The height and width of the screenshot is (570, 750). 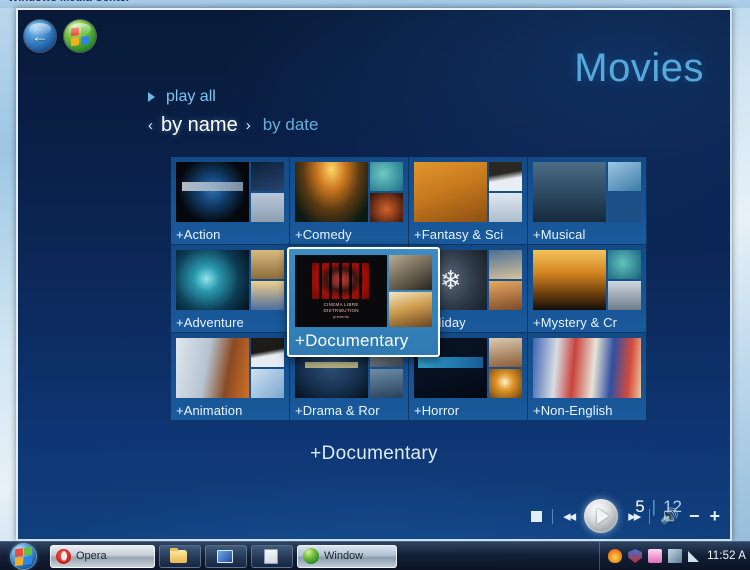 I want to click on rewind-button: ◂◂, so click(x=569, y=516).